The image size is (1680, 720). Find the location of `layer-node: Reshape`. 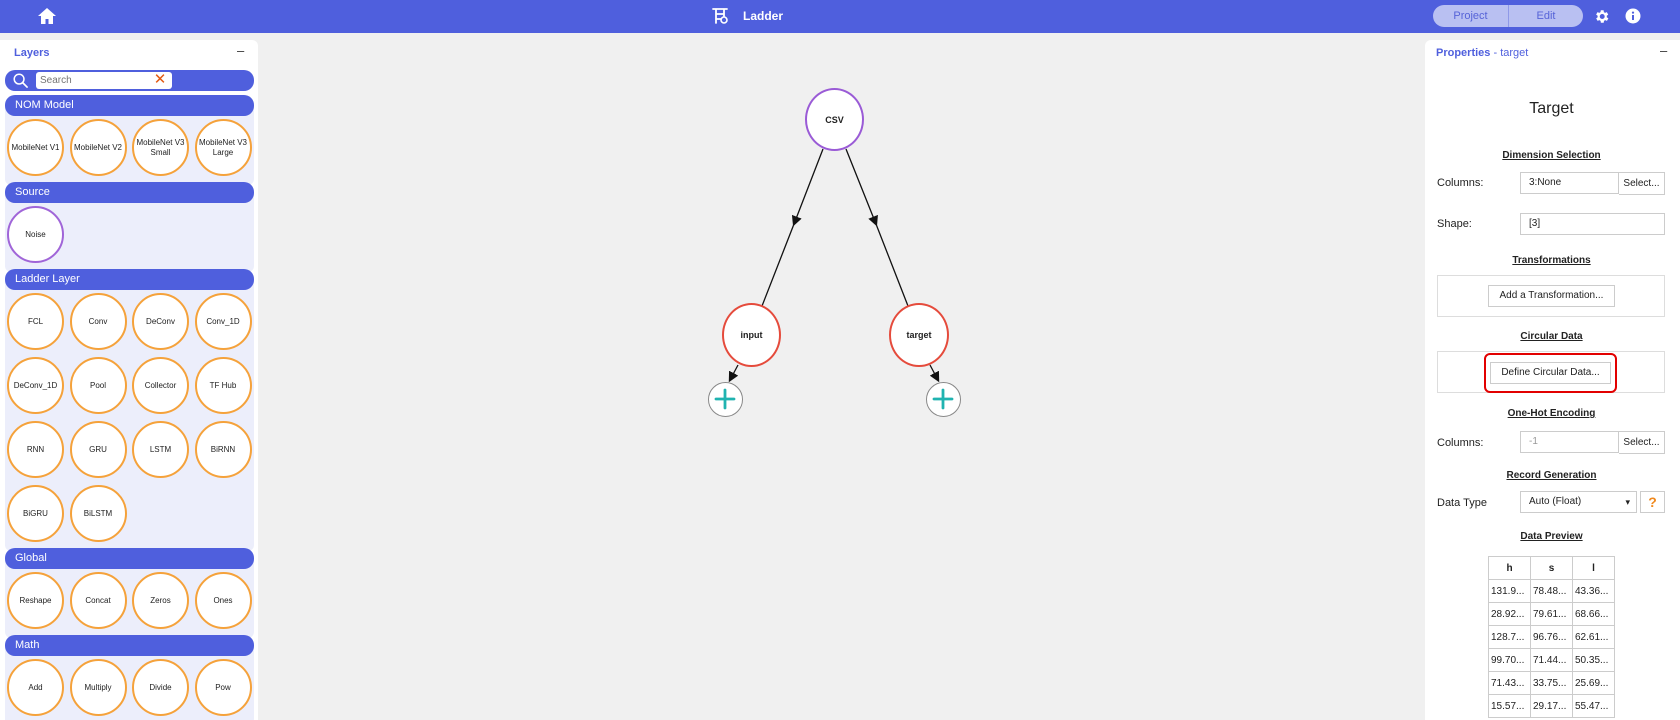

layer-node: Reshape is located at coordinates (35, 600).